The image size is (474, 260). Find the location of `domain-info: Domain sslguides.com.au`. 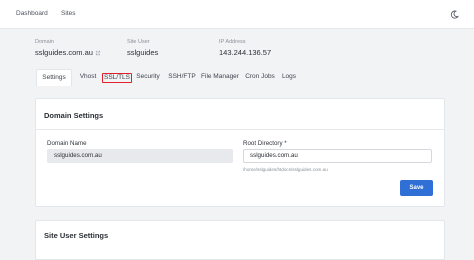

domain-info: Domain sslguides.com.au is located at coordinates (68, 48).